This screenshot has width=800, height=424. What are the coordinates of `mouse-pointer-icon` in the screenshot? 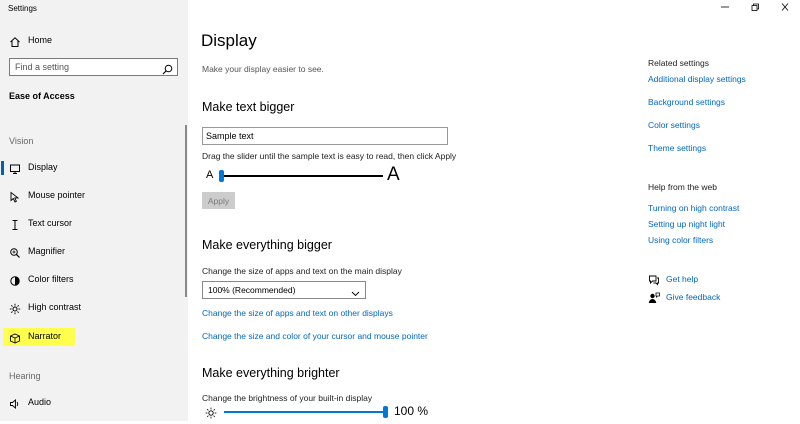 It's located at (15, 196).